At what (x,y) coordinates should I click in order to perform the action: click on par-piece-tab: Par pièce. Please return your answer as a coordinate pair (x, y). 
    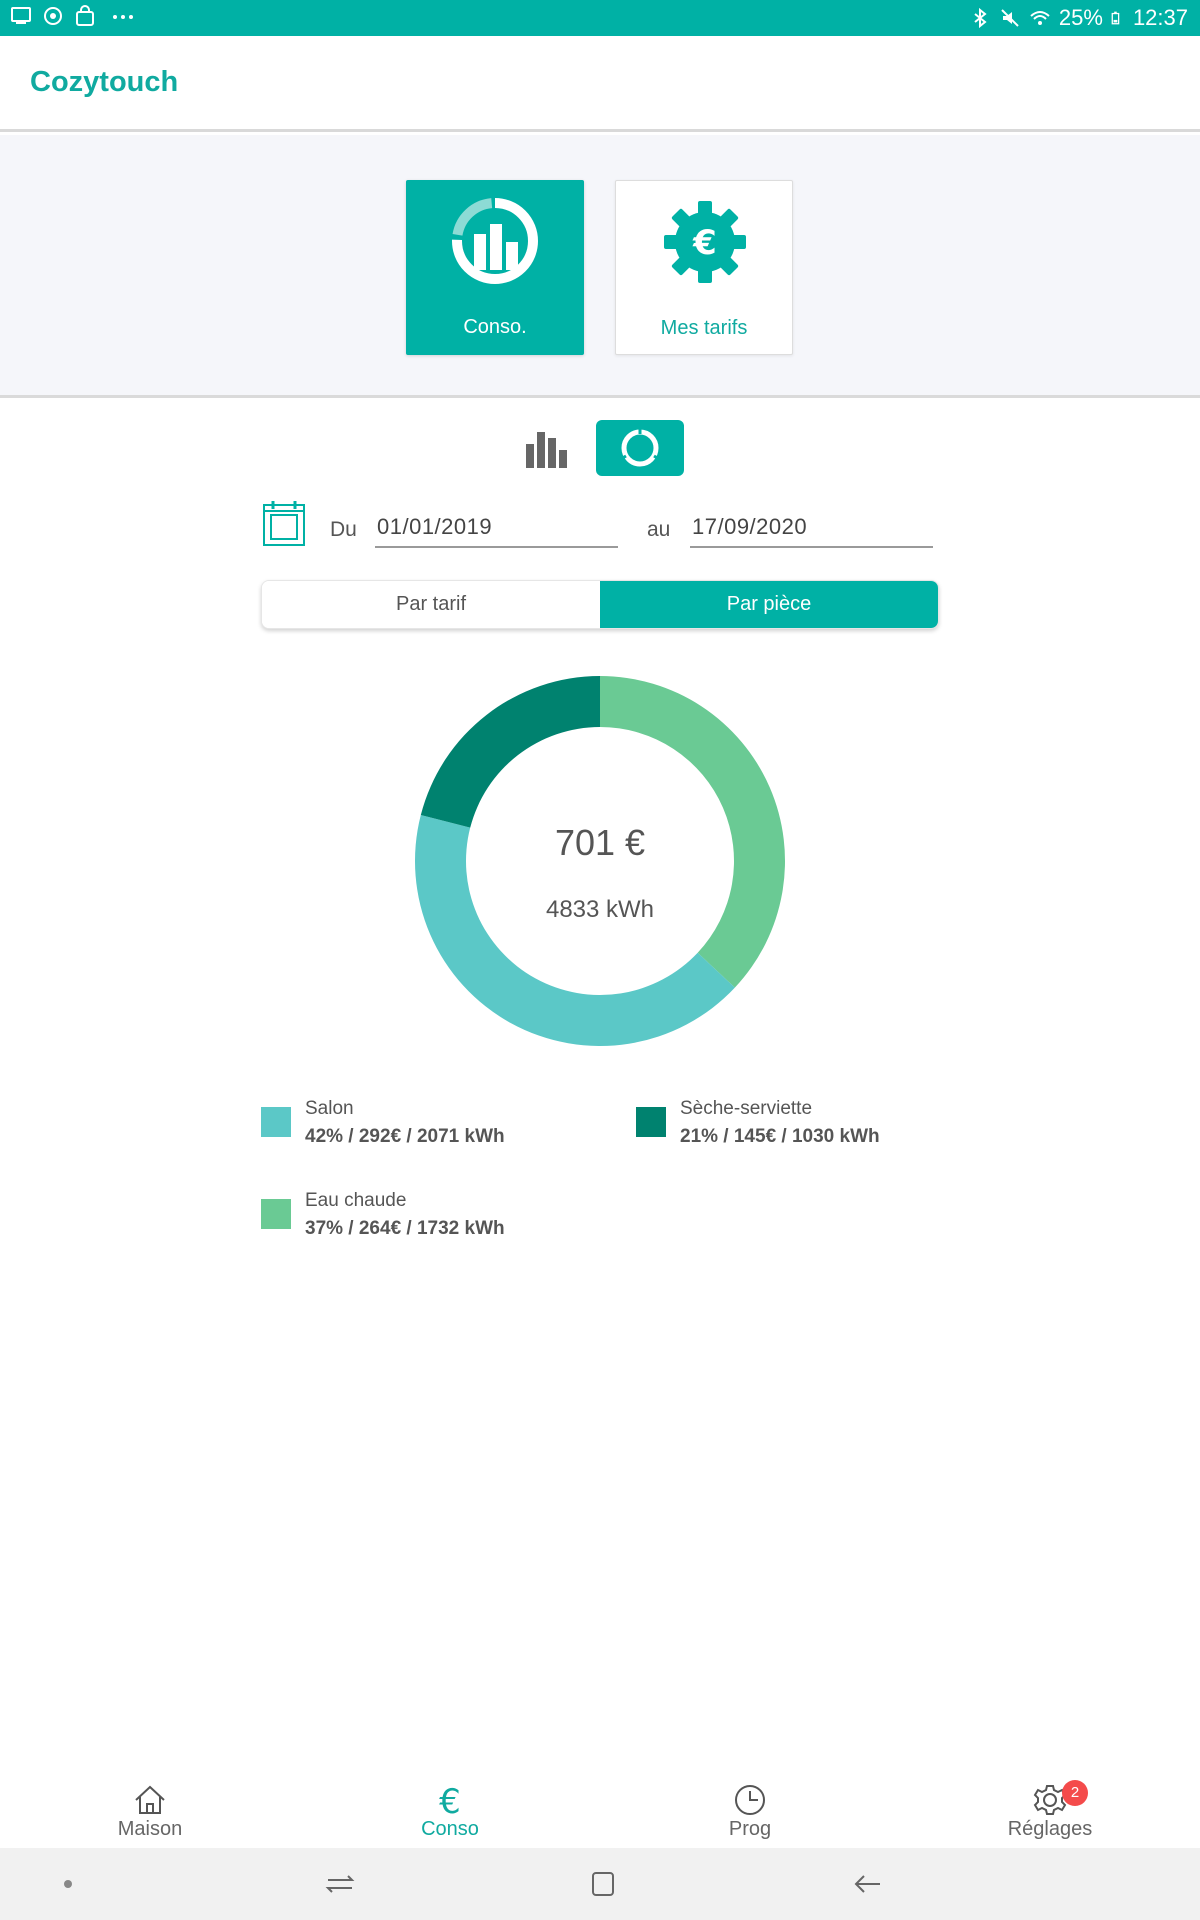
    Looking at the image, I should click on (769, 604).